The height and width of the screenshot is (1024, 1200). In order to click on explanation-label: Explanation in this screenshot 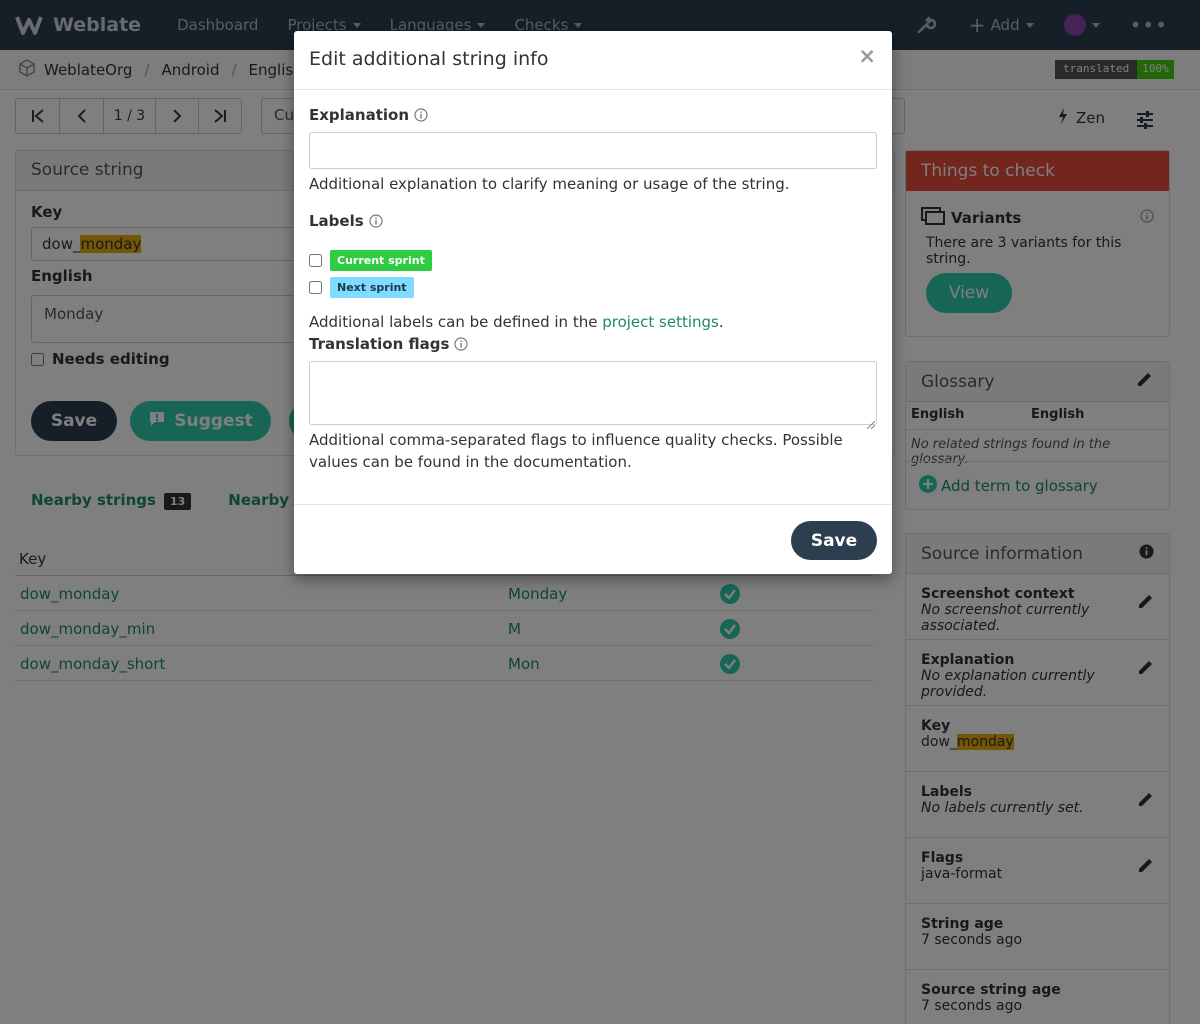, I will do `click(368, 115)`.